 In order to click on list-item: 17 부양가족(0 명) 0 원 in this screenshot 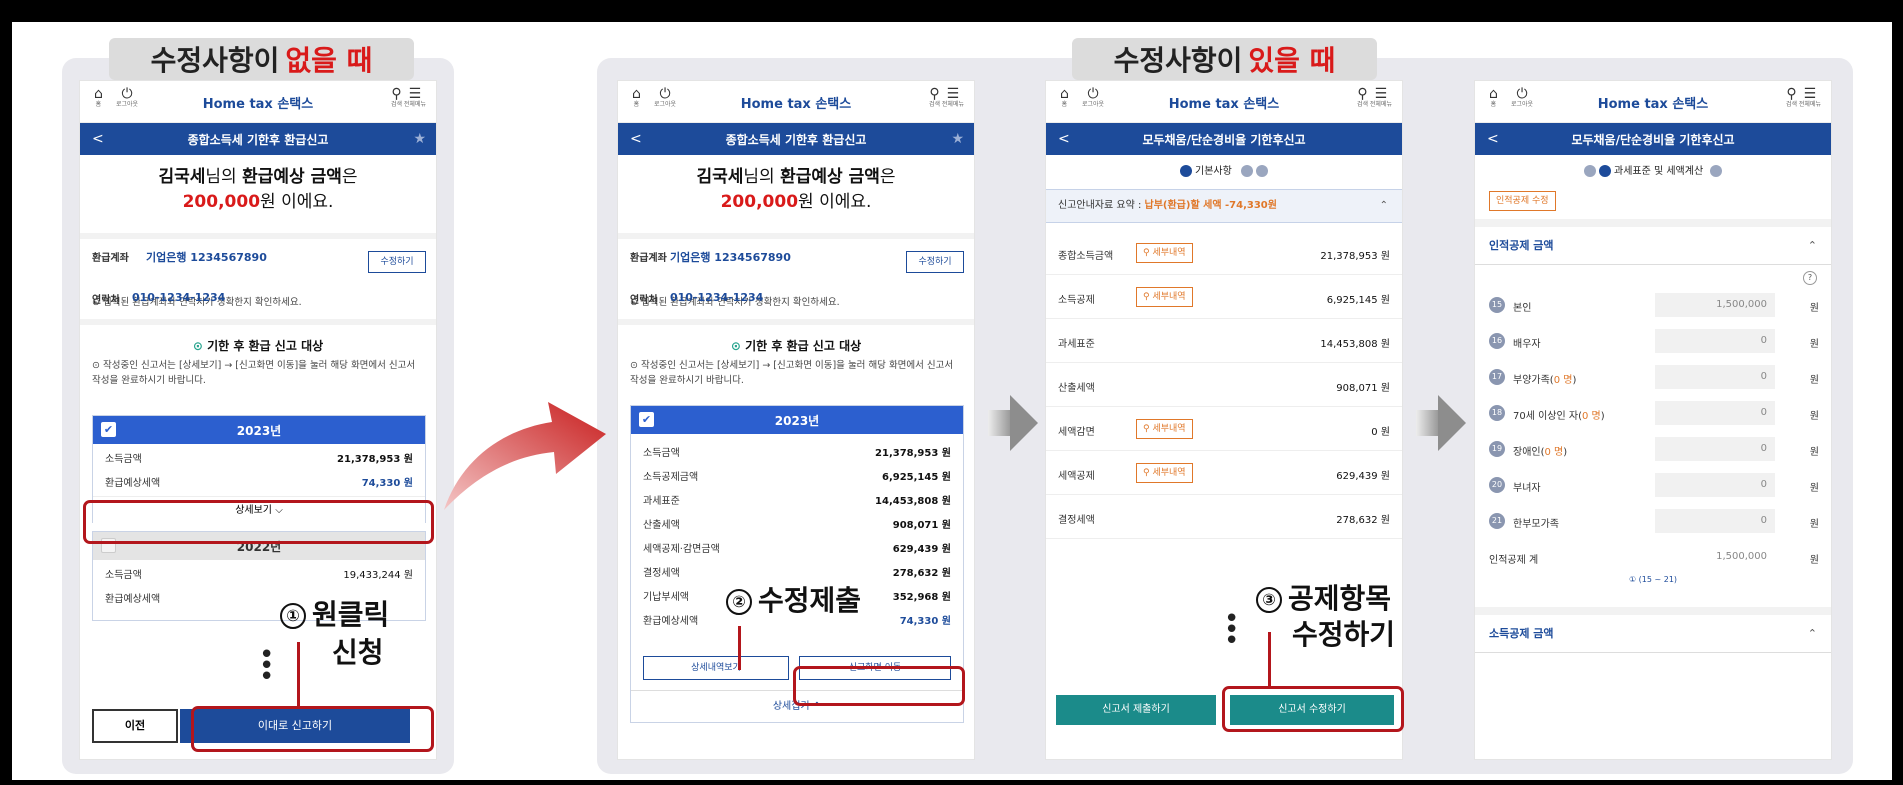, I will do `click(1653, 377)`.